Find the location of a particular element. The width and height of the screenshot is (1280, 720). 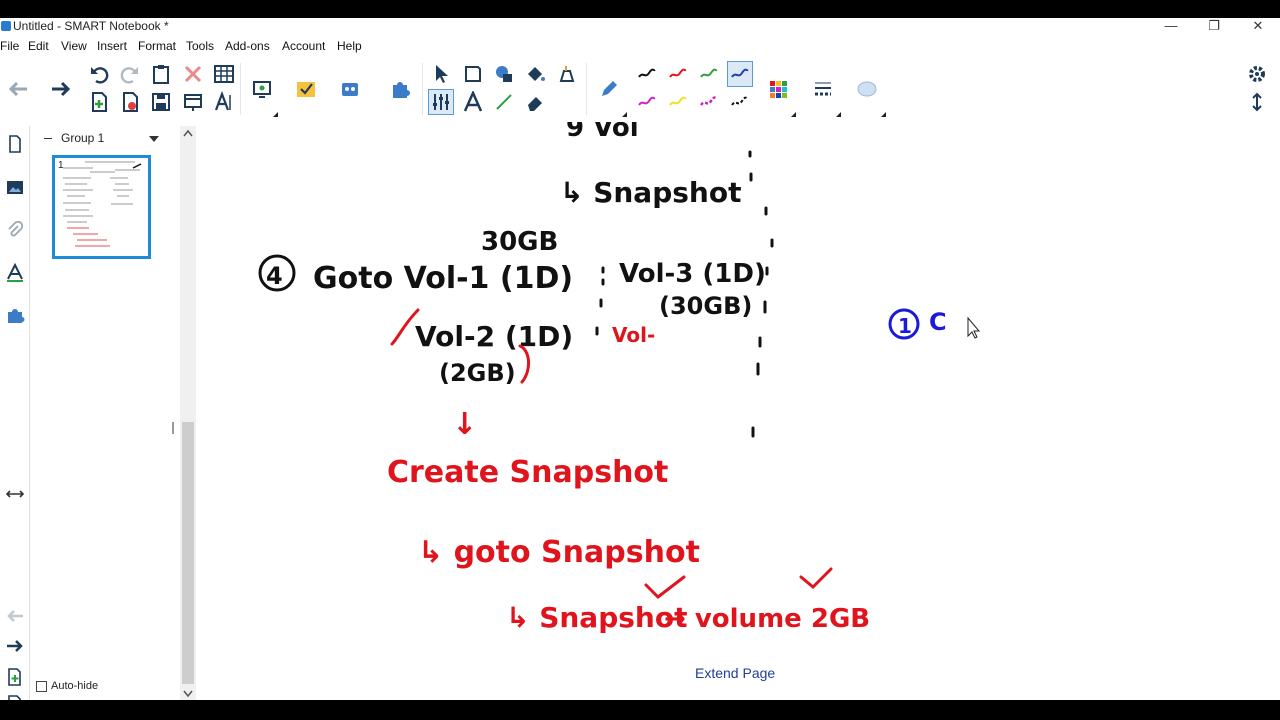

pen-black-swatch is located at coordinates (647, 74).